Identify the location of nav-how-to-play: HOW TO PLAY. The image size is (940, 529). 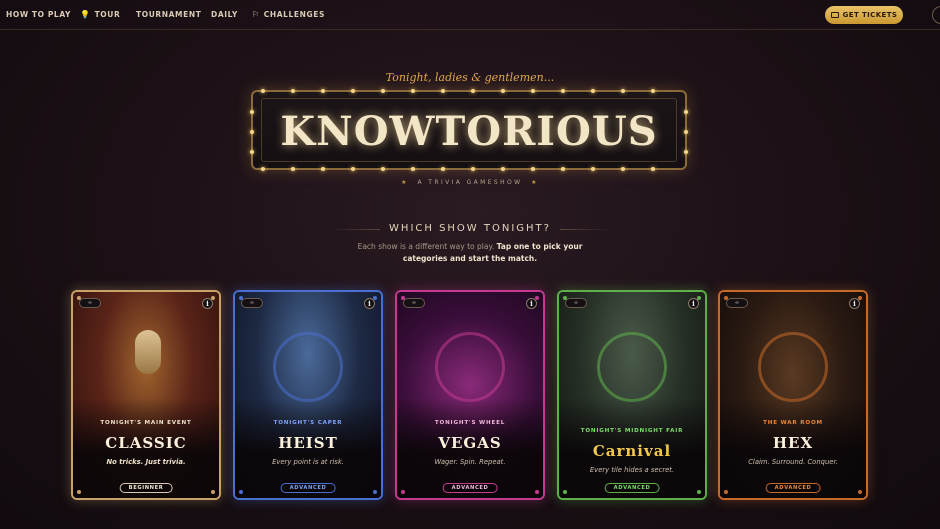
(38, 14).